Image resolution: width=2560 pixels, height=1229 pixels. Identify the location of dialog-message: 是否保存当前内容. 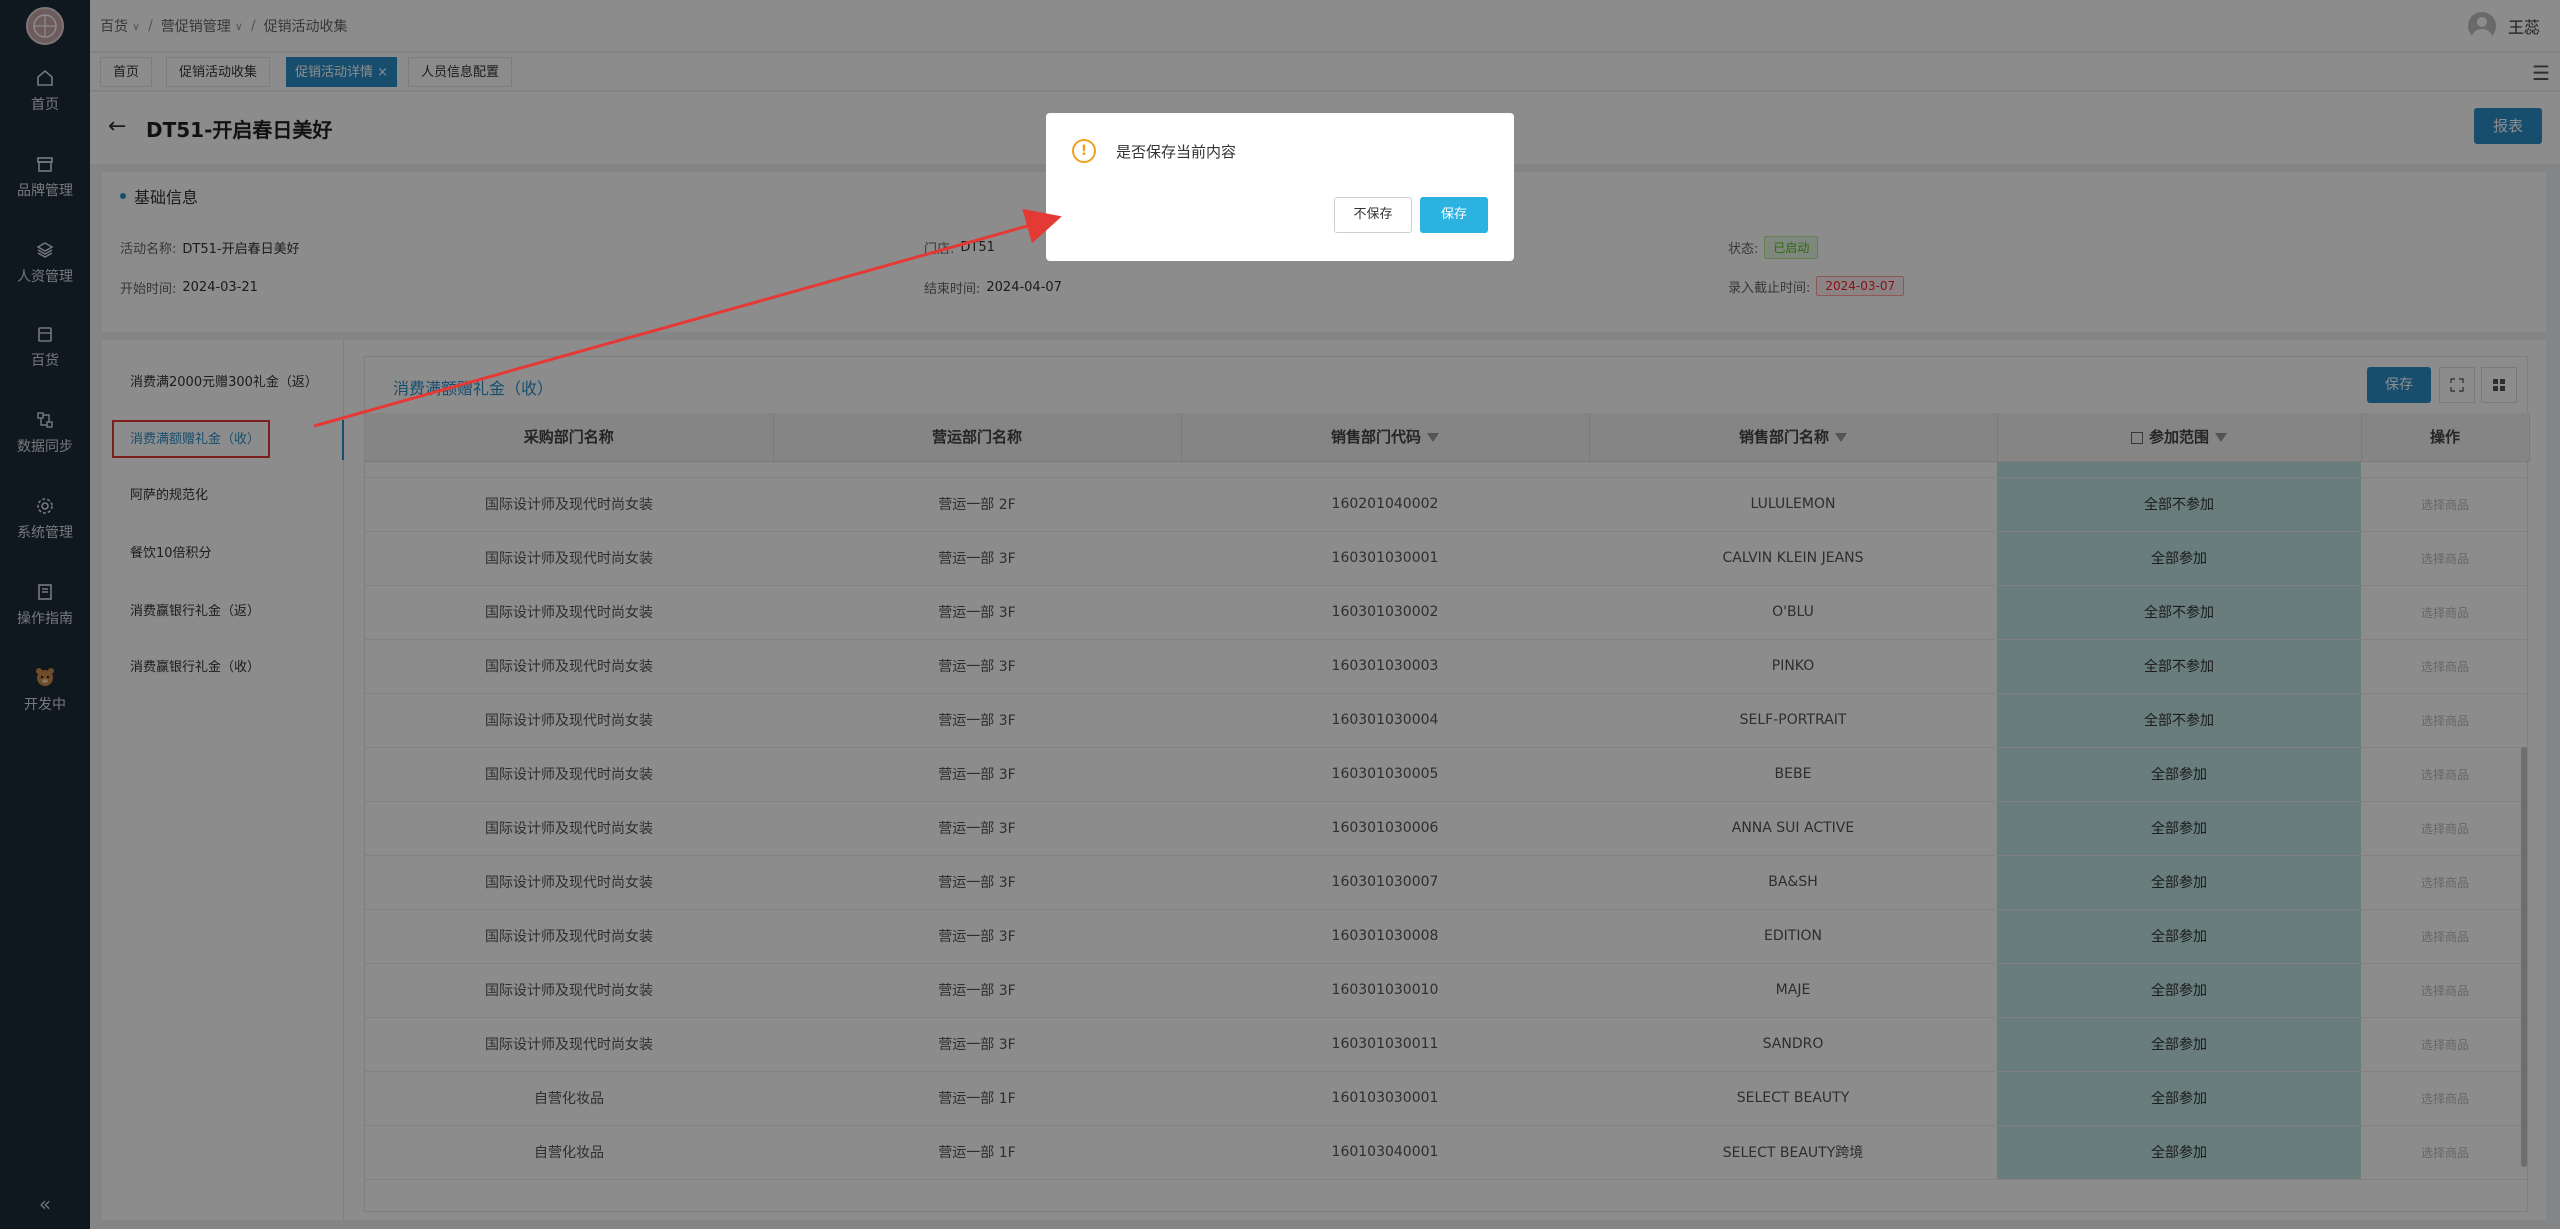
(1176, 152).